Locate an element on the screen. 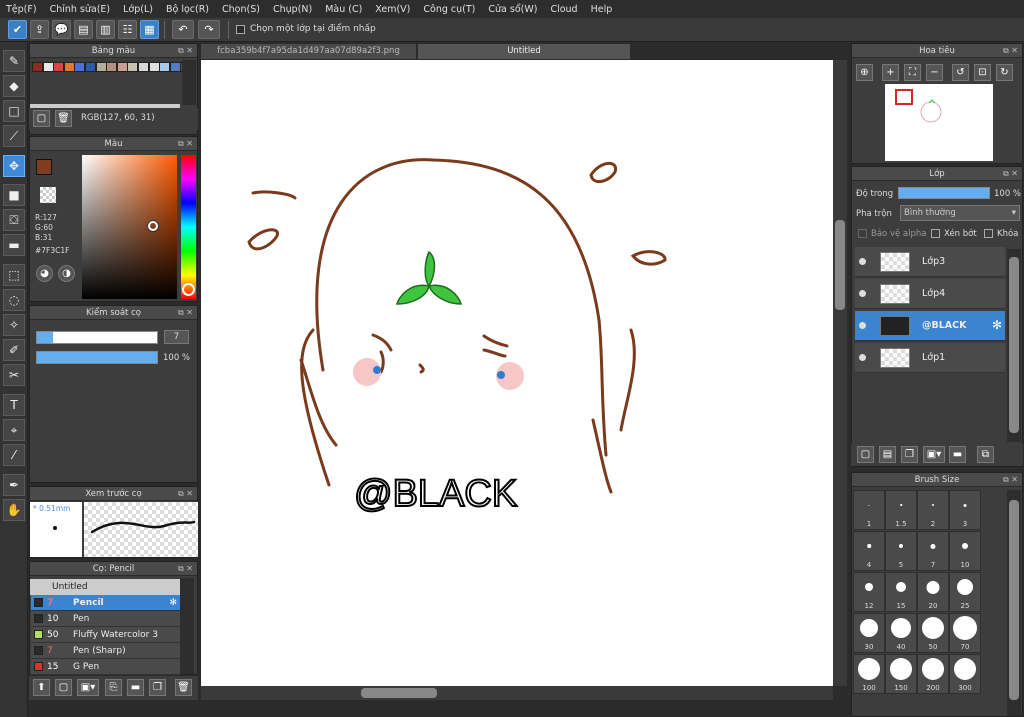 The image size is (1024, 717). comment-icon: 💬 is located at coordinates (61, 29).